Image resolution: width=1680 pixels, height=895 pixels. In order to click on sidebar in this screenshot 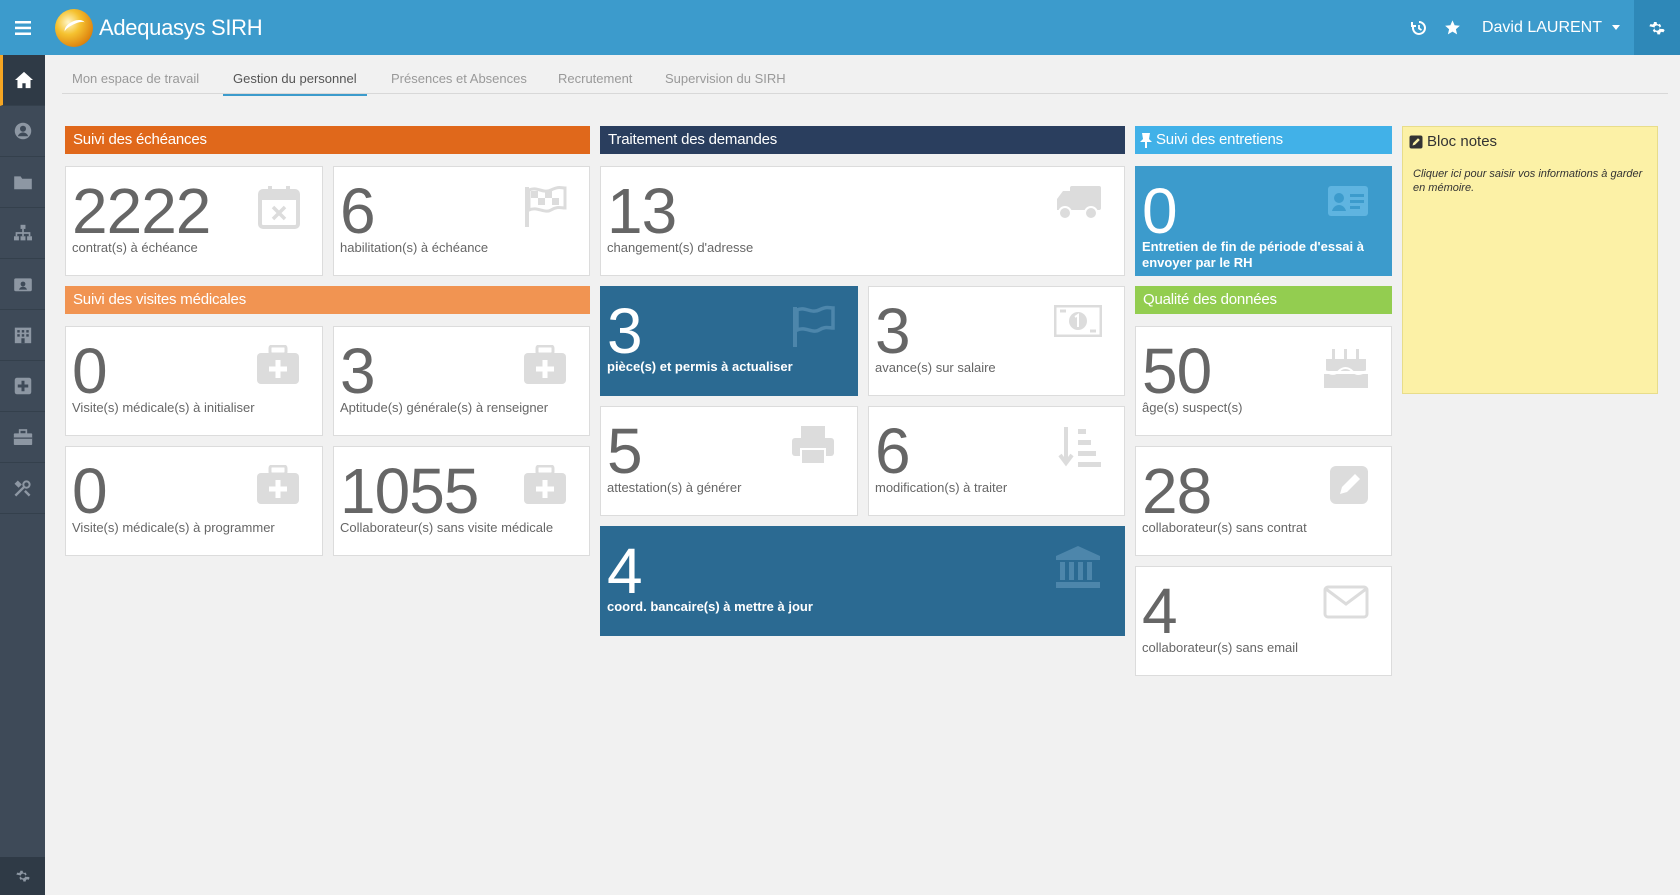, I will do `click(22, 475)`.